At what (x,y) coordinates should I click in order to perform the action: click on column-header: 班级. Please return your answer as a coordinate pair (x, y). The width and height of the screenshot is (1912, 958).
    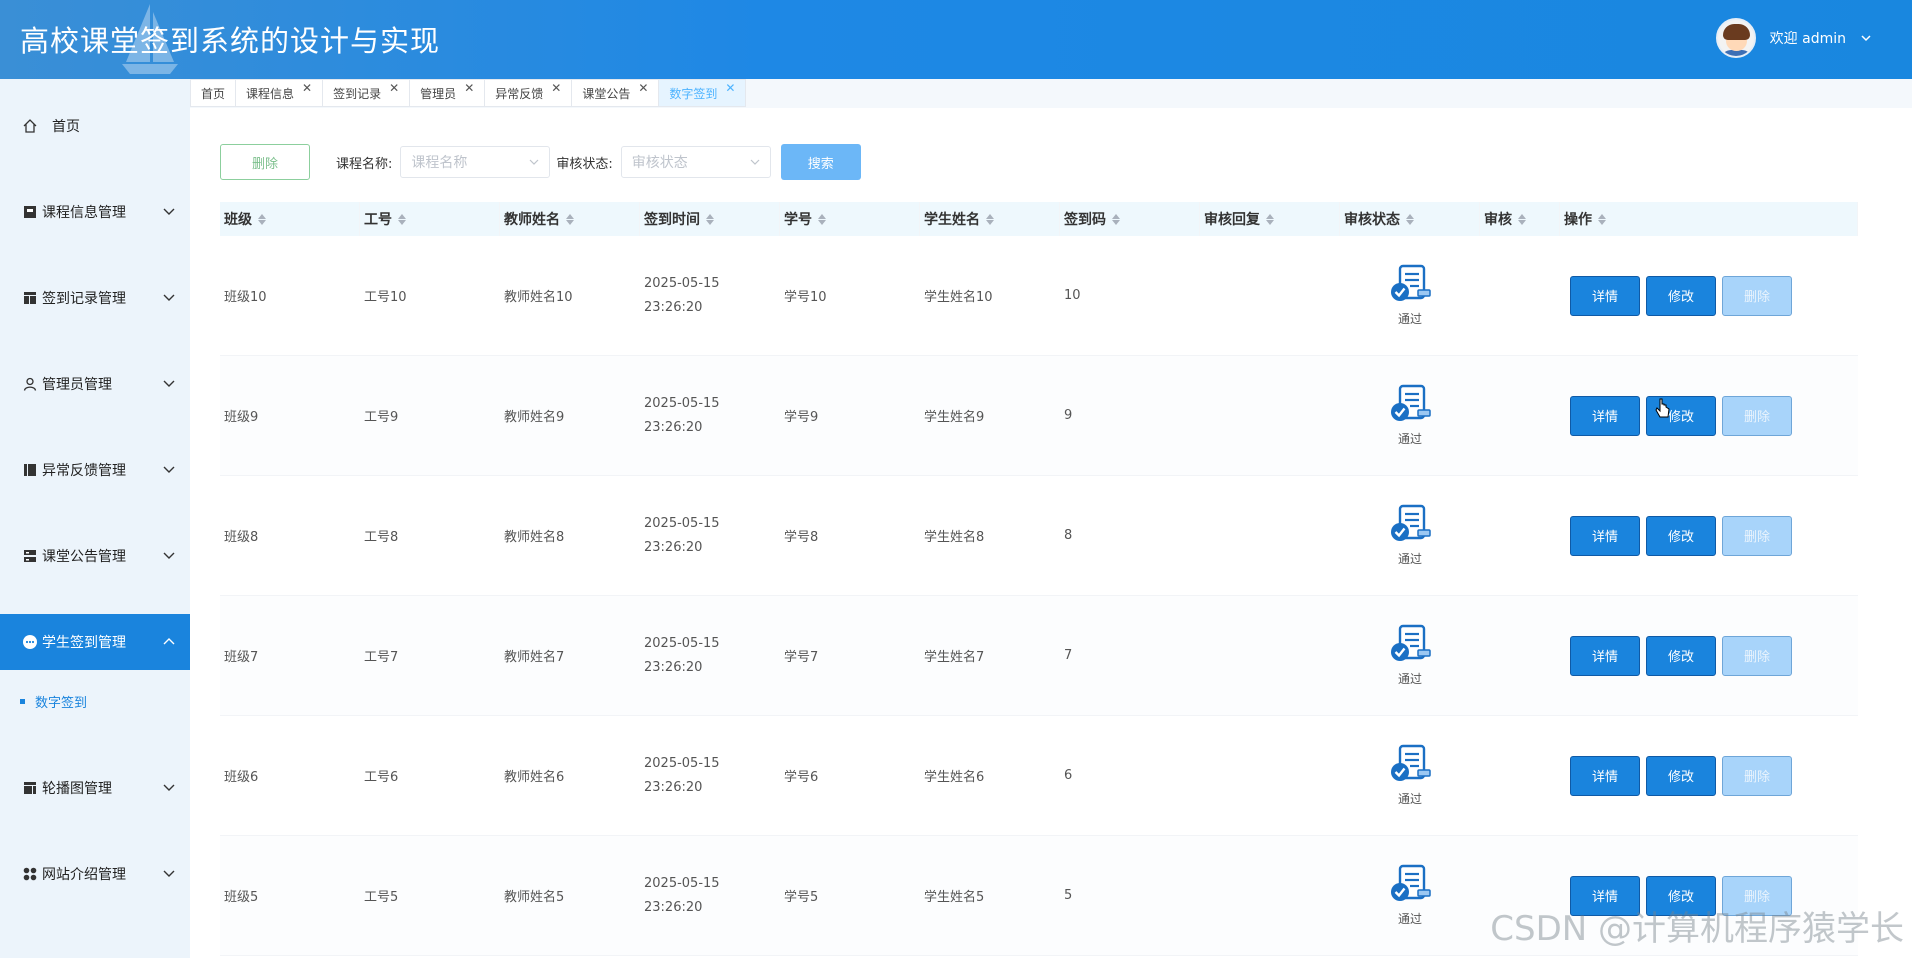
    Looking at the image, I should click on (290, 219).